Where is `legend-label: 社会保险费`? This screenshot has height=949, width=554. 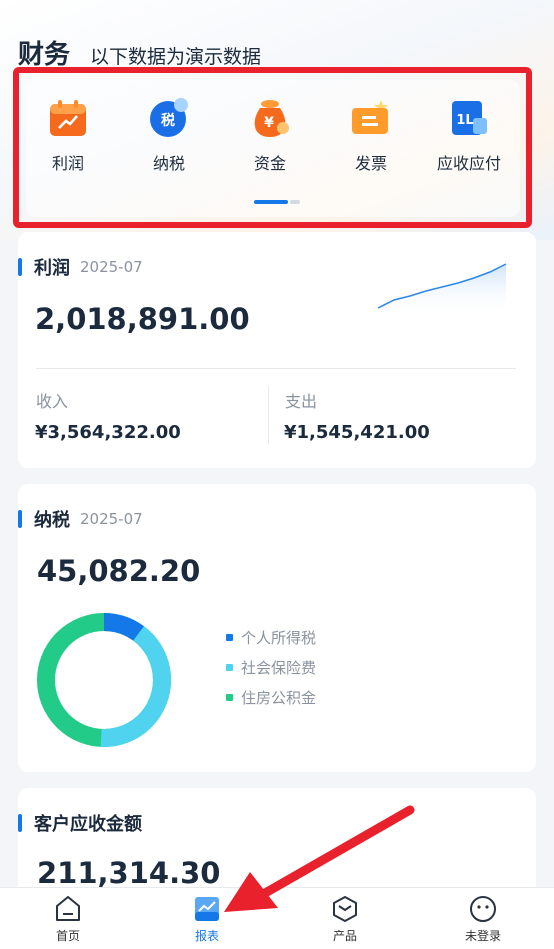
legend-label: 社会保险费 is located at coordinates (279, 667).